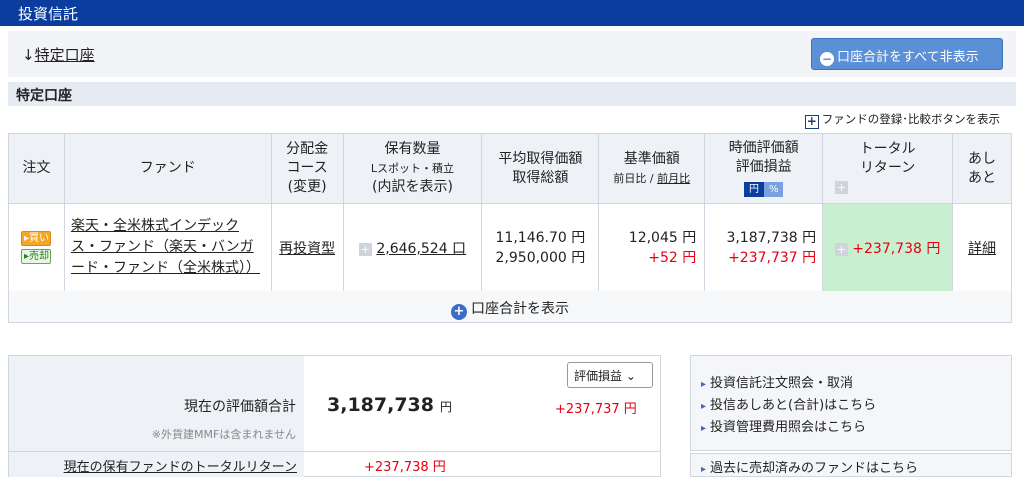 The image size is (1024, 482). Describe the element at coordinates (180, 467) in the screenshot. I see `total-return-link: 現在の保有ファンドのトータルリターン` at that location.